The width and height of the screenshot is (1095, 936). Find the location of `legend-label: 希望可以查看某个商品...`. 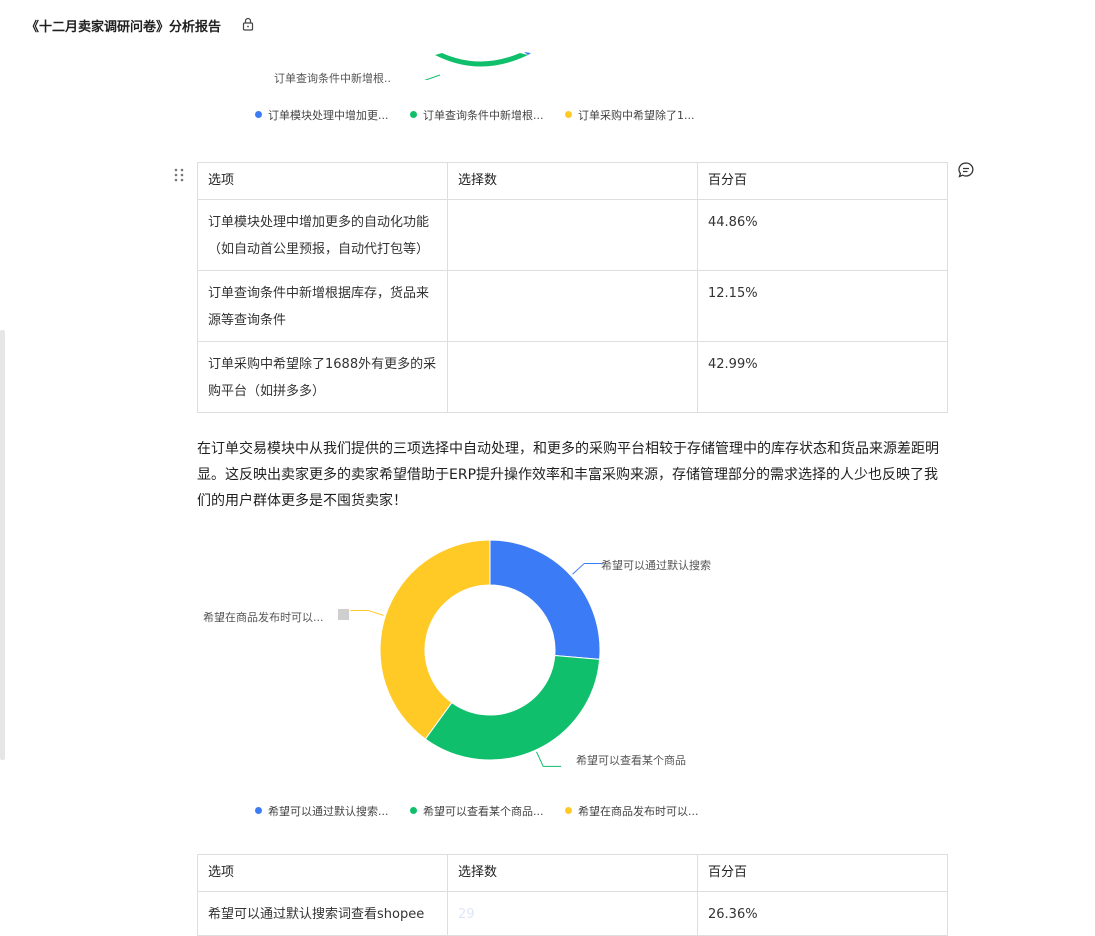

legend-label: 希望可以查看某个商品... is located at coordinates (483, 811).